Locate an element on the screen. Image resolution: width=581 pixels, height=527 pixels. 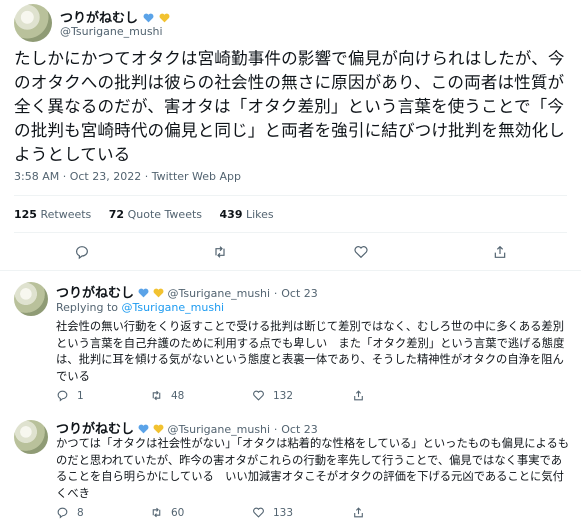
tweet-timestamp: 3:58 AM · Oct 23, 2022 · Twitter Web App is located at coordinates (127, 176).